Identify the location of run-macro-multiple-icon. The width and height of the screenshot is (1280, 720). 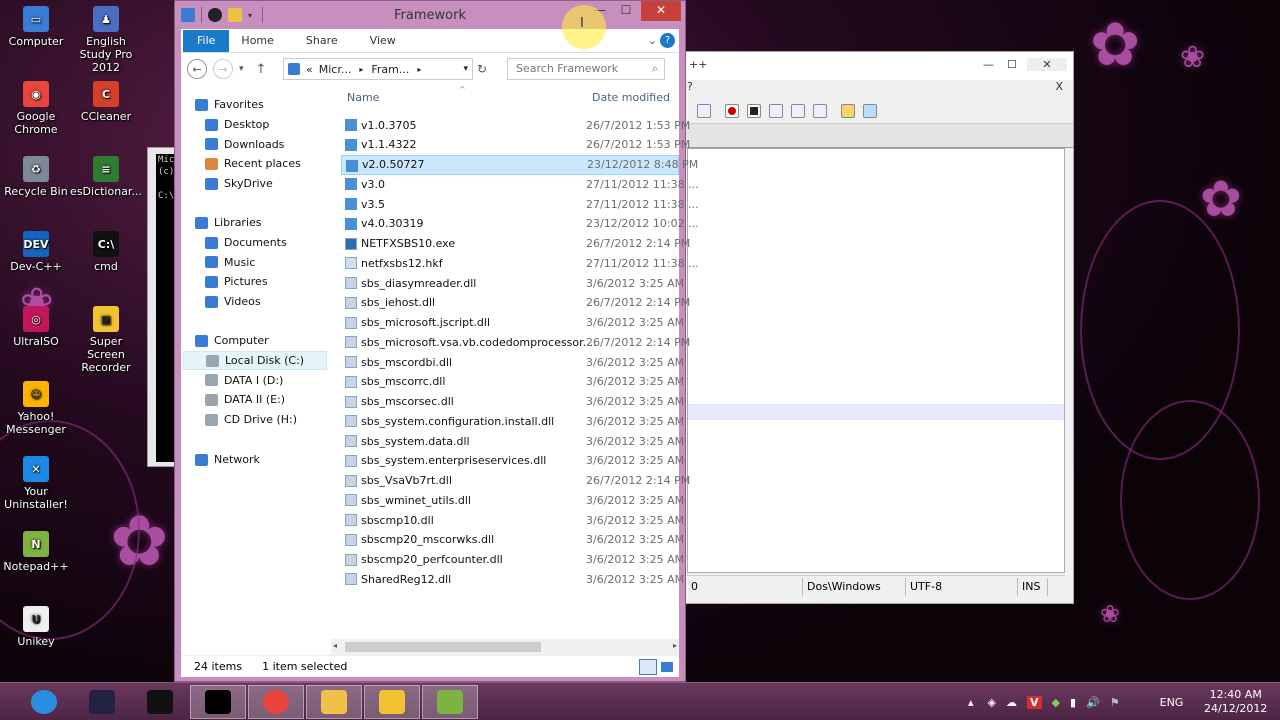
(798, 111).